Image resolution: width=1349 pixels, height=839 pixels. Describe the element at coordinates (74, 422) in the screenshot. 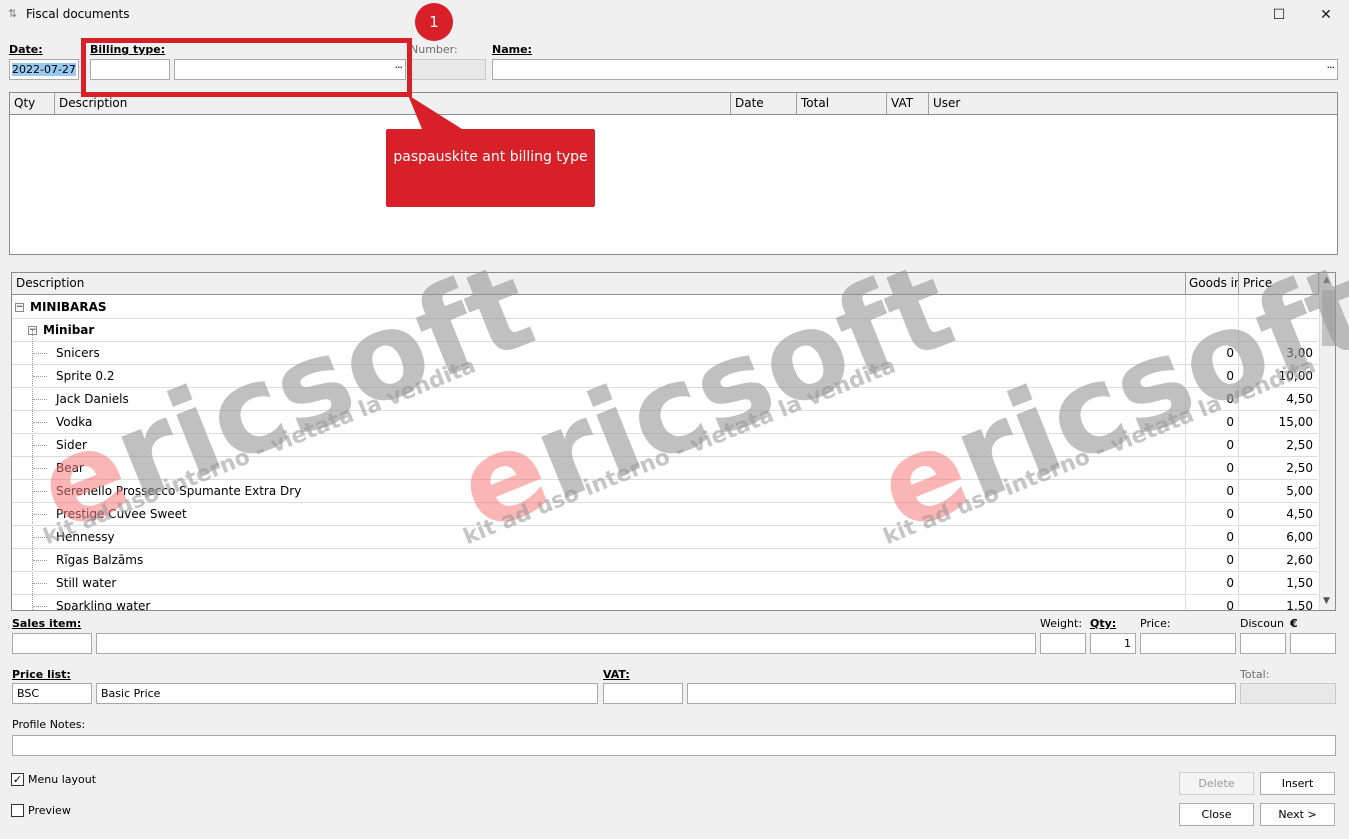

I see `item-description: Vodka` at that location.